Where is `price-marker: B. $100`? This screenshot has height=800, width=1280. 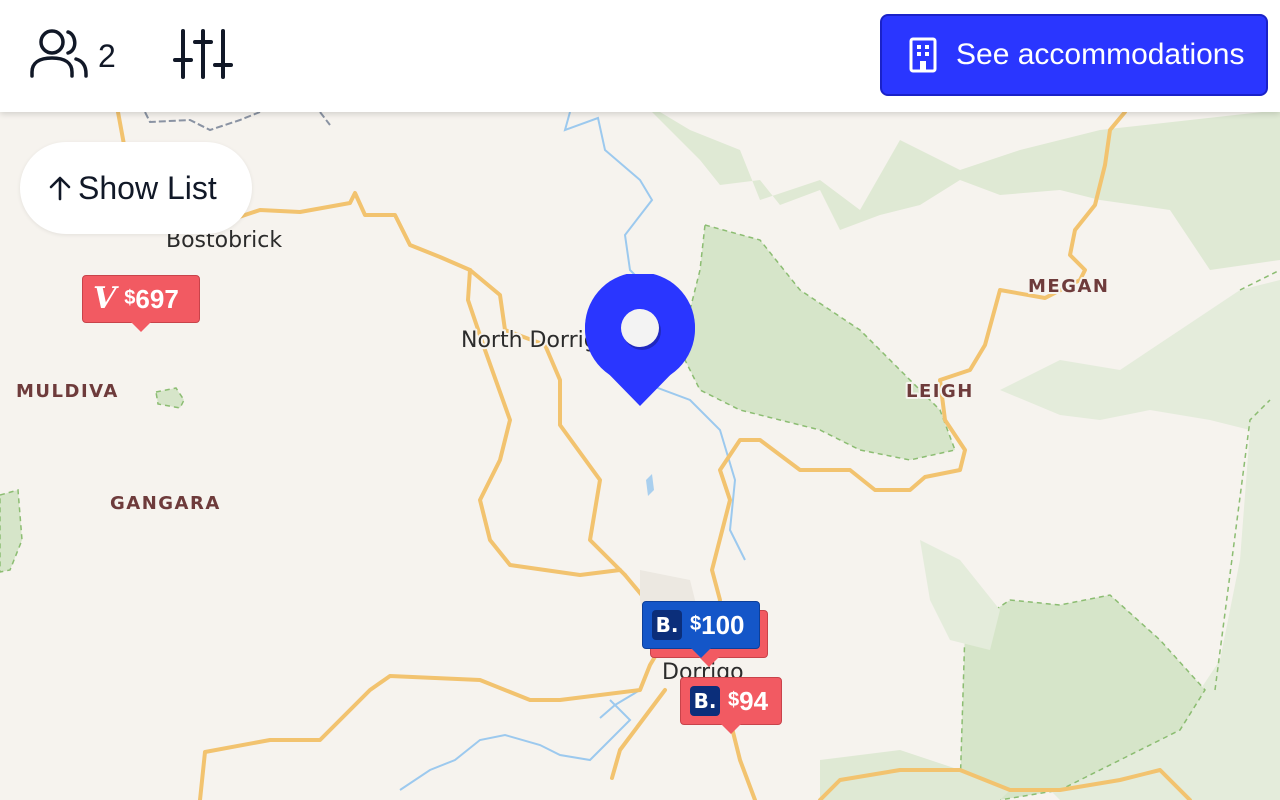
price-marker: B. $100 is located at coordinates (701, 629).